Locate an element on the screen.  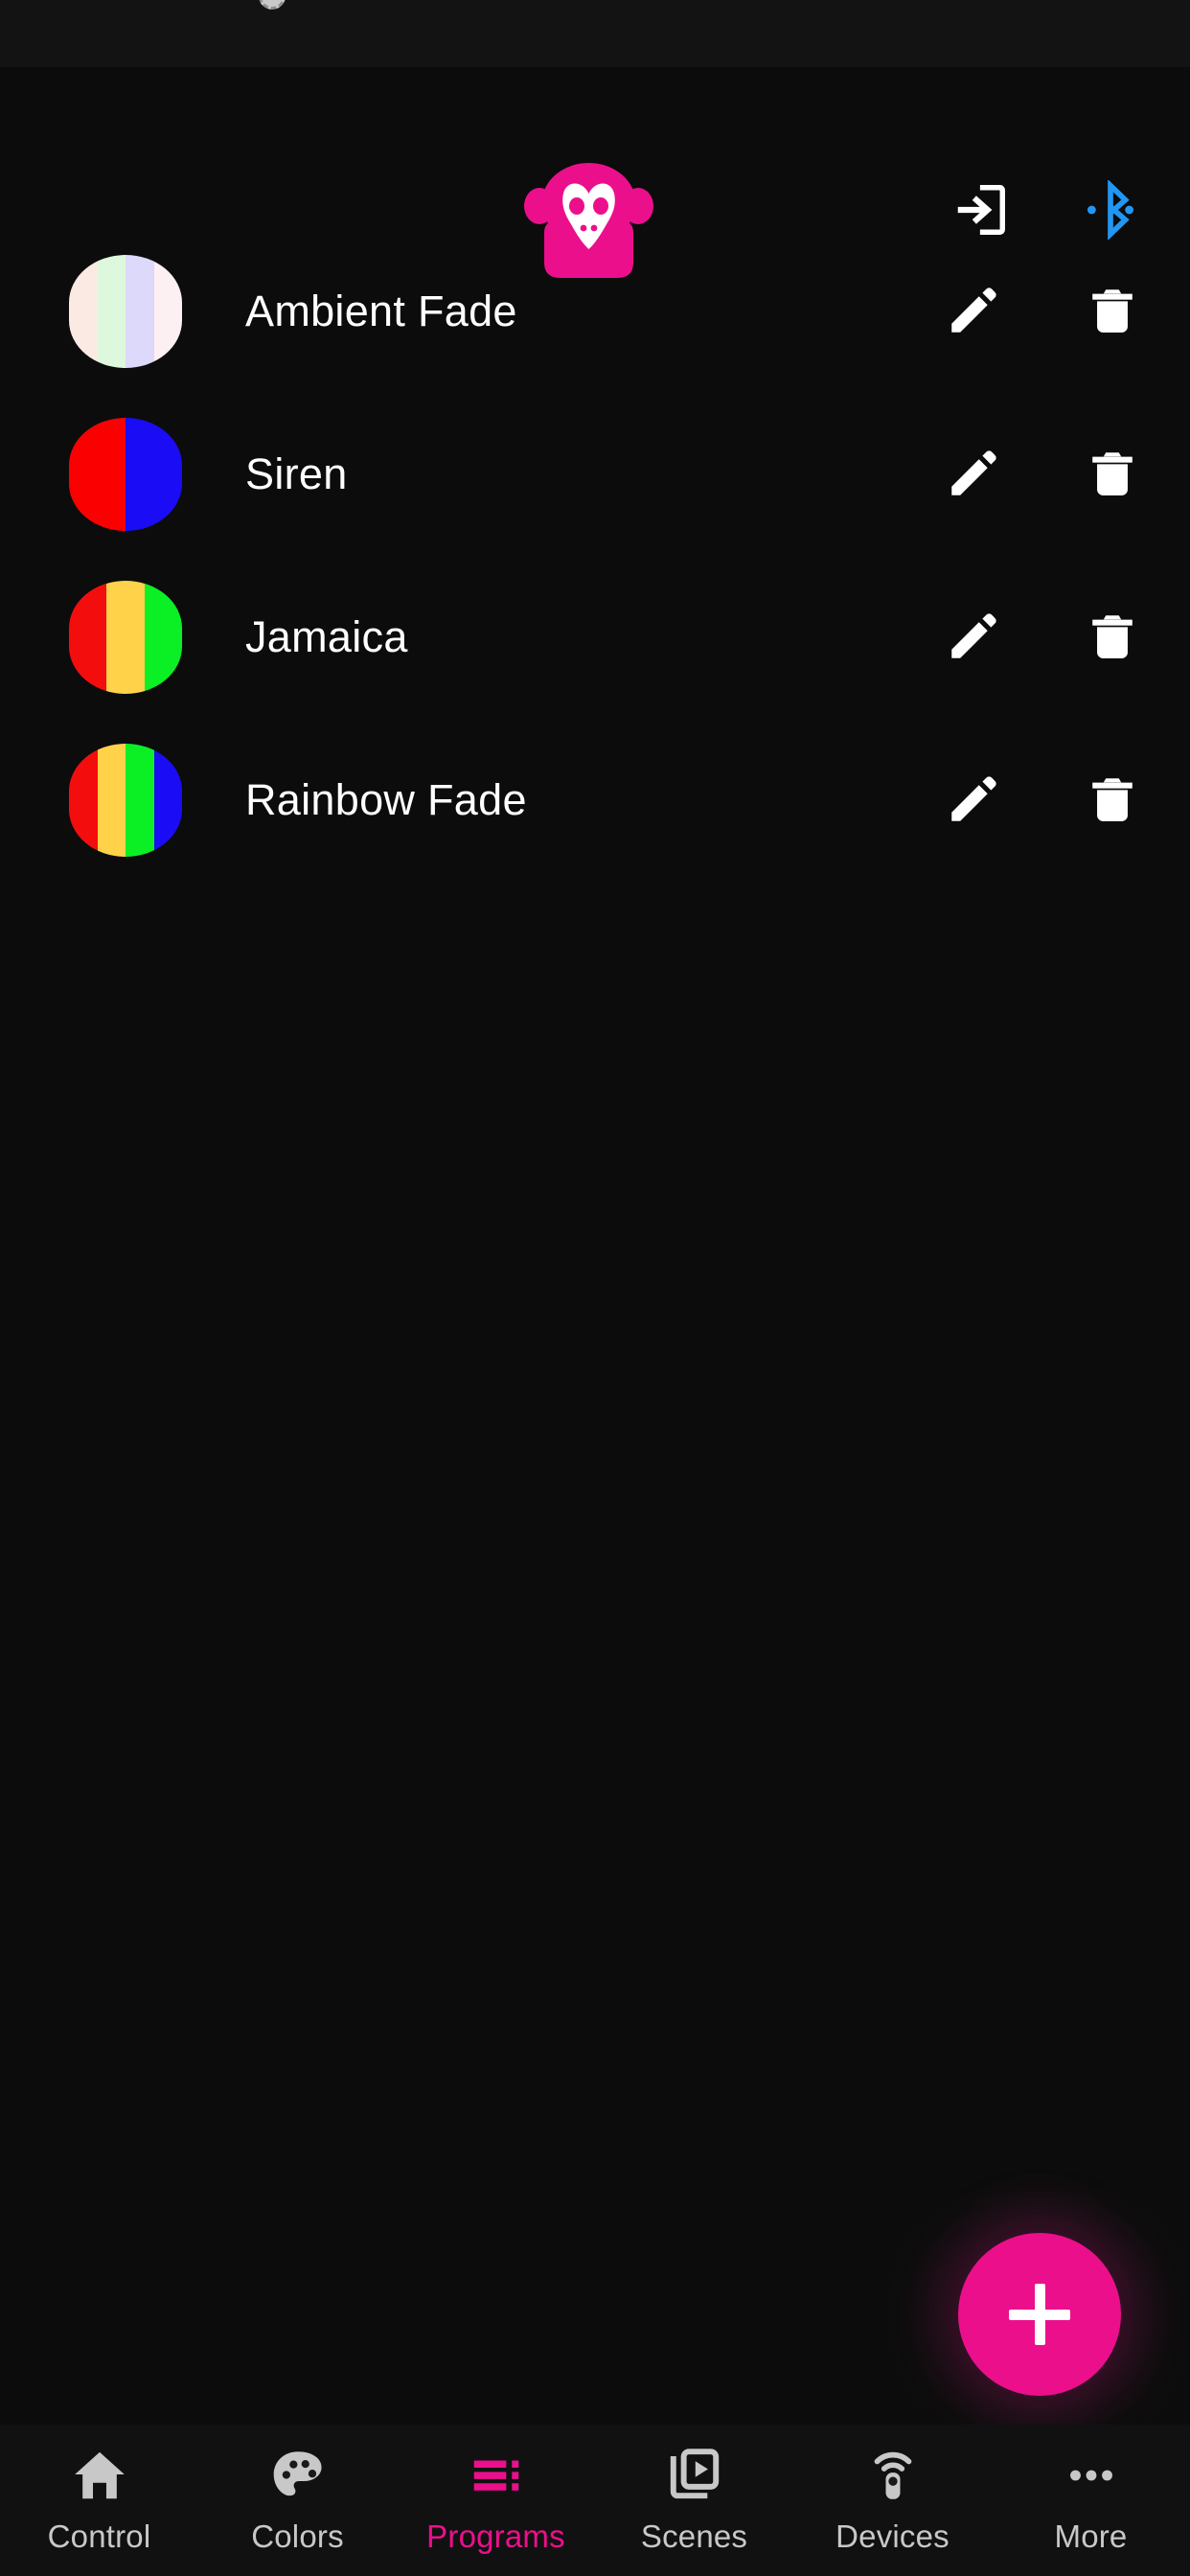
nav-label: Control is located at coordinates (99, 2536).